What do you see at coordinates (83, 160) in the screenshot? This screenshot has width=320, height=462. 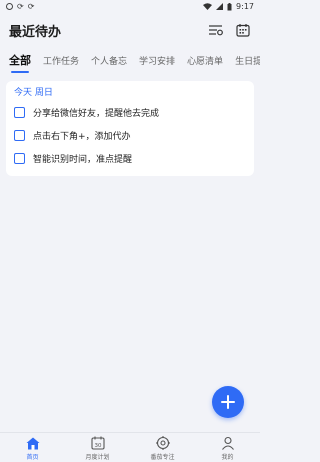 I see `todo-text: 智能识别时间，准点提醒` at bounding box center [83, 160].